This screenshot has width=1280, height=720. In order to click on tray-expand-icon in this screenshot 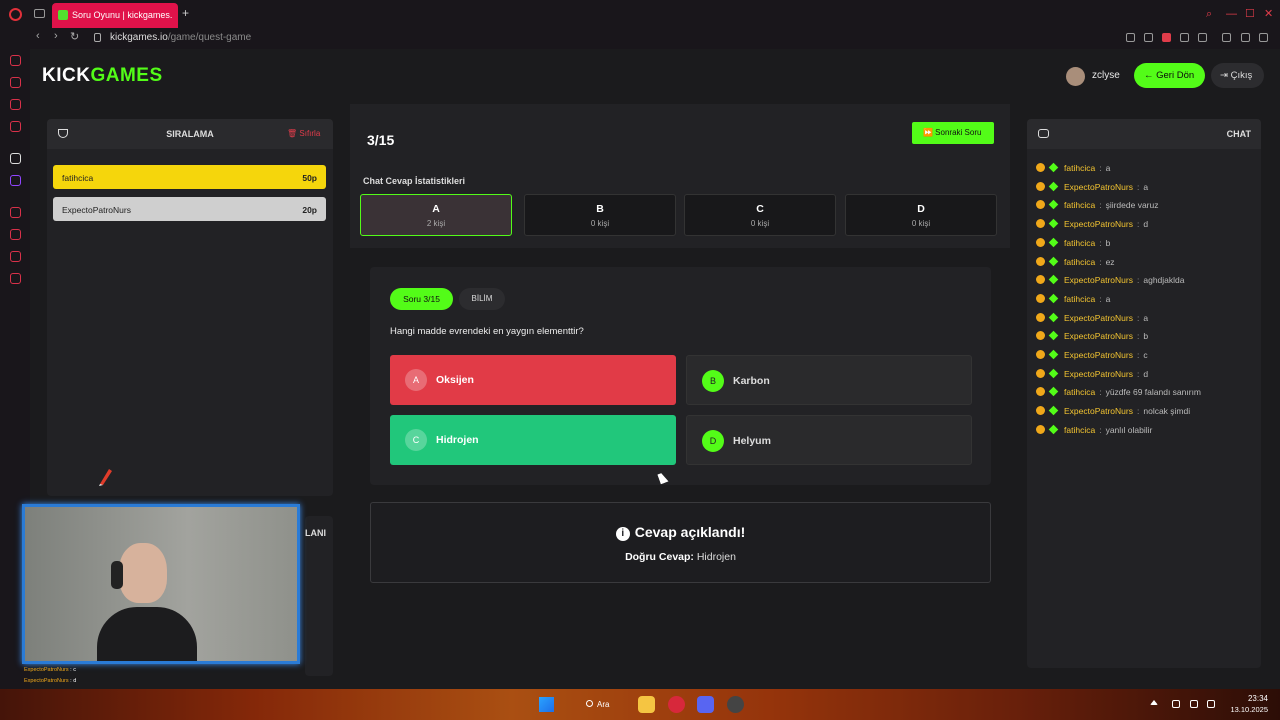, I will do `click(1154, 702)`.